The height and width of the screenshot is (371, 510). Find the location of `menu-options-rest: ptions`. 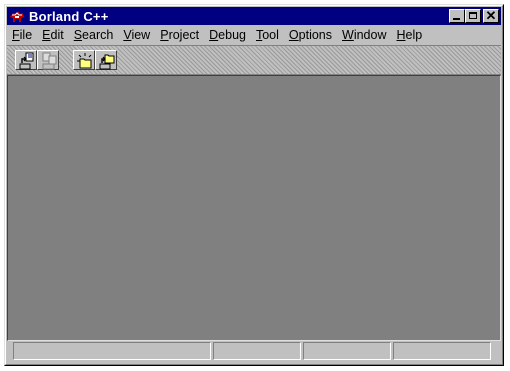

menu-options-rest: ptions is located at coordinates (315, 35).